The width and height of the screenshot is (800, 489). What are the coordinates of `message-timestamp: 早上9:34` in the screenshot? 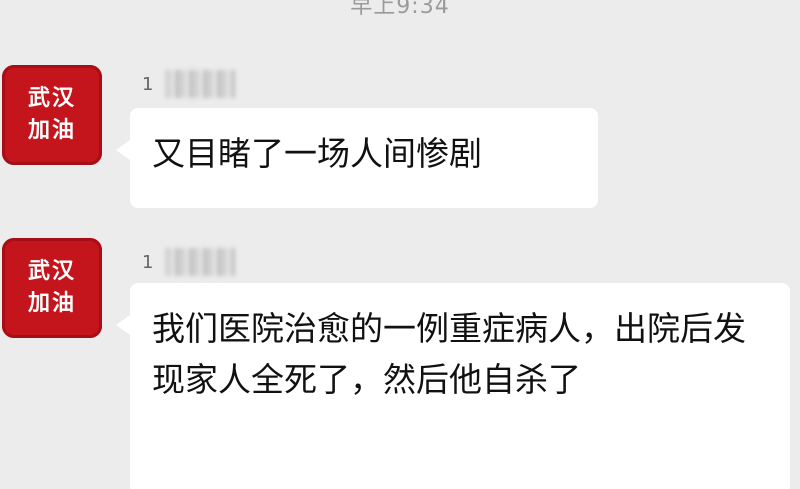 It's located at (400, 9).